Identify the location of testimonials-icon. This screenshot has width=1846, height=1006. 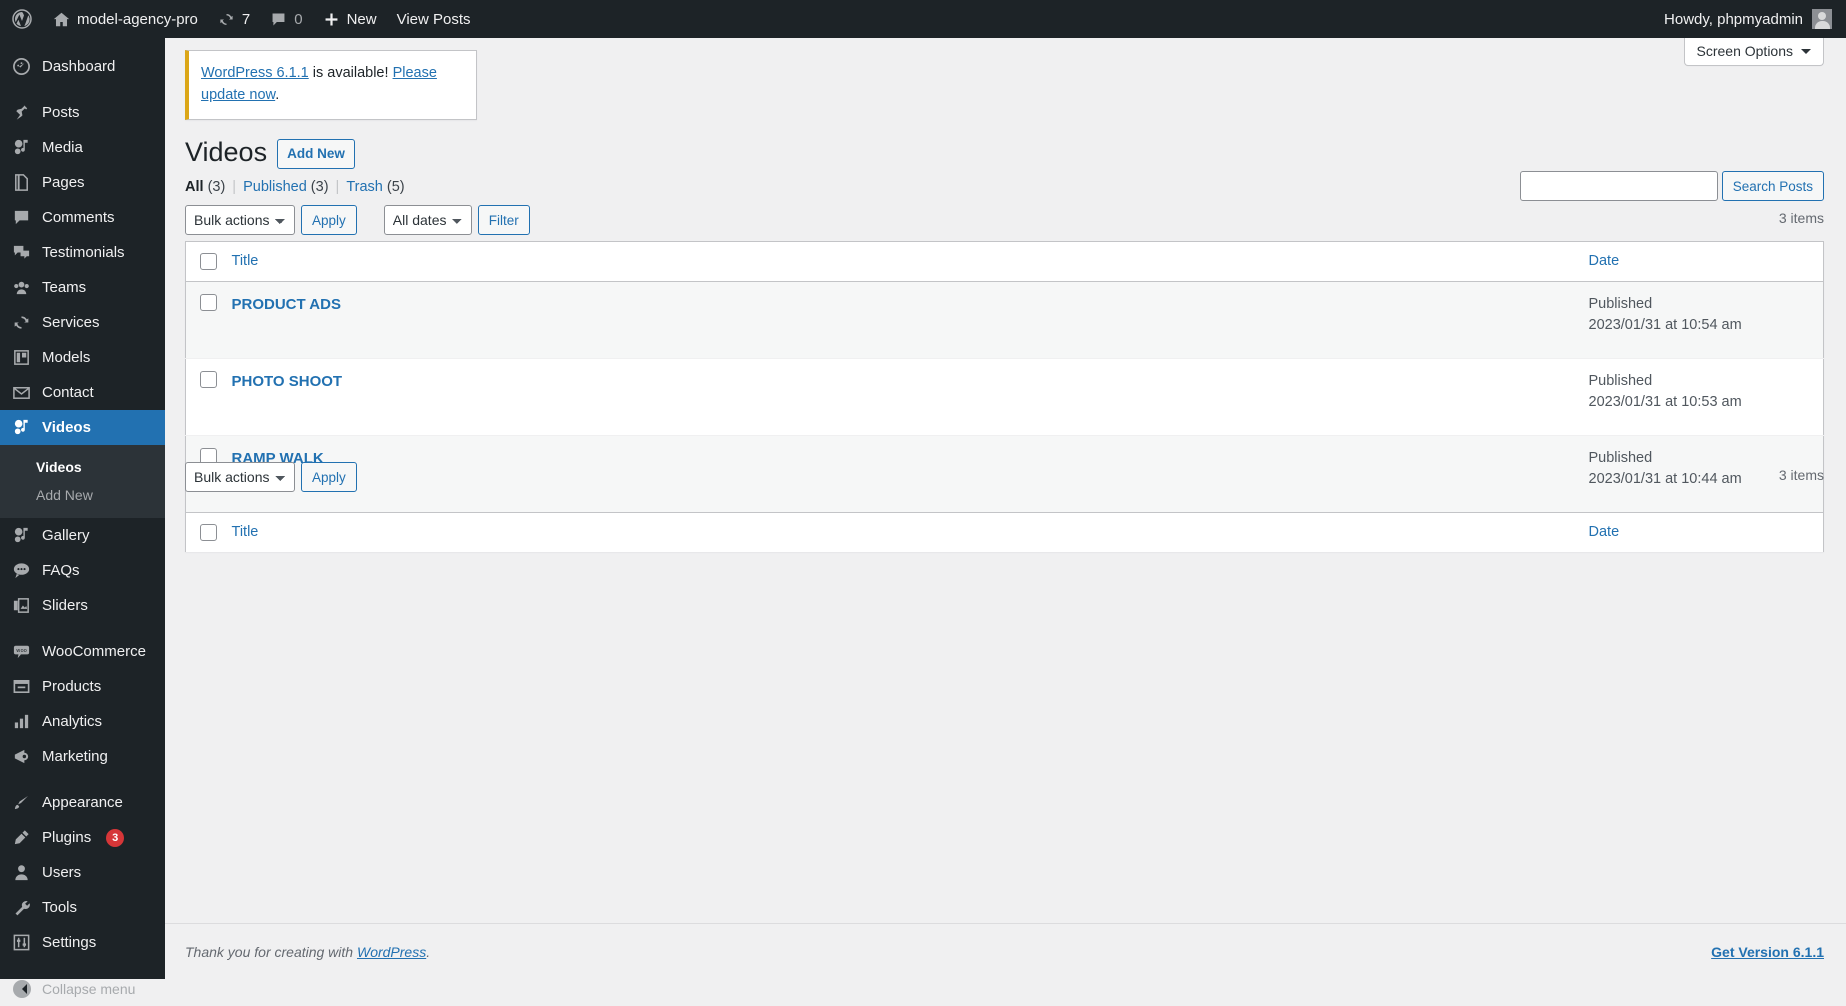
(21, 252).